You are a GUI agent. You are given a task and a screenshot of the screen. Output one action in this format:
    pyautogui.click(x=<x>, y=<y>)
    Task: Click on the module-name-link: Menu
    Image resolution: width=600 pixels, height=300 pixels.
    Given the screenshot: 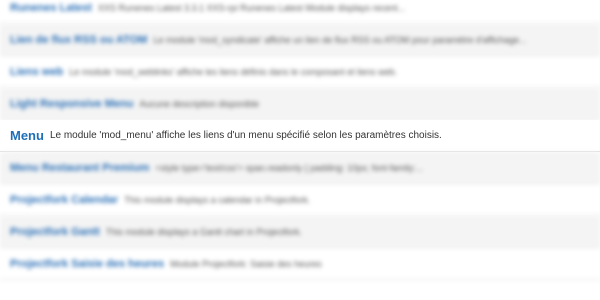 What is the action you would take?
    pyautogui.click(x=27, y=135)
    